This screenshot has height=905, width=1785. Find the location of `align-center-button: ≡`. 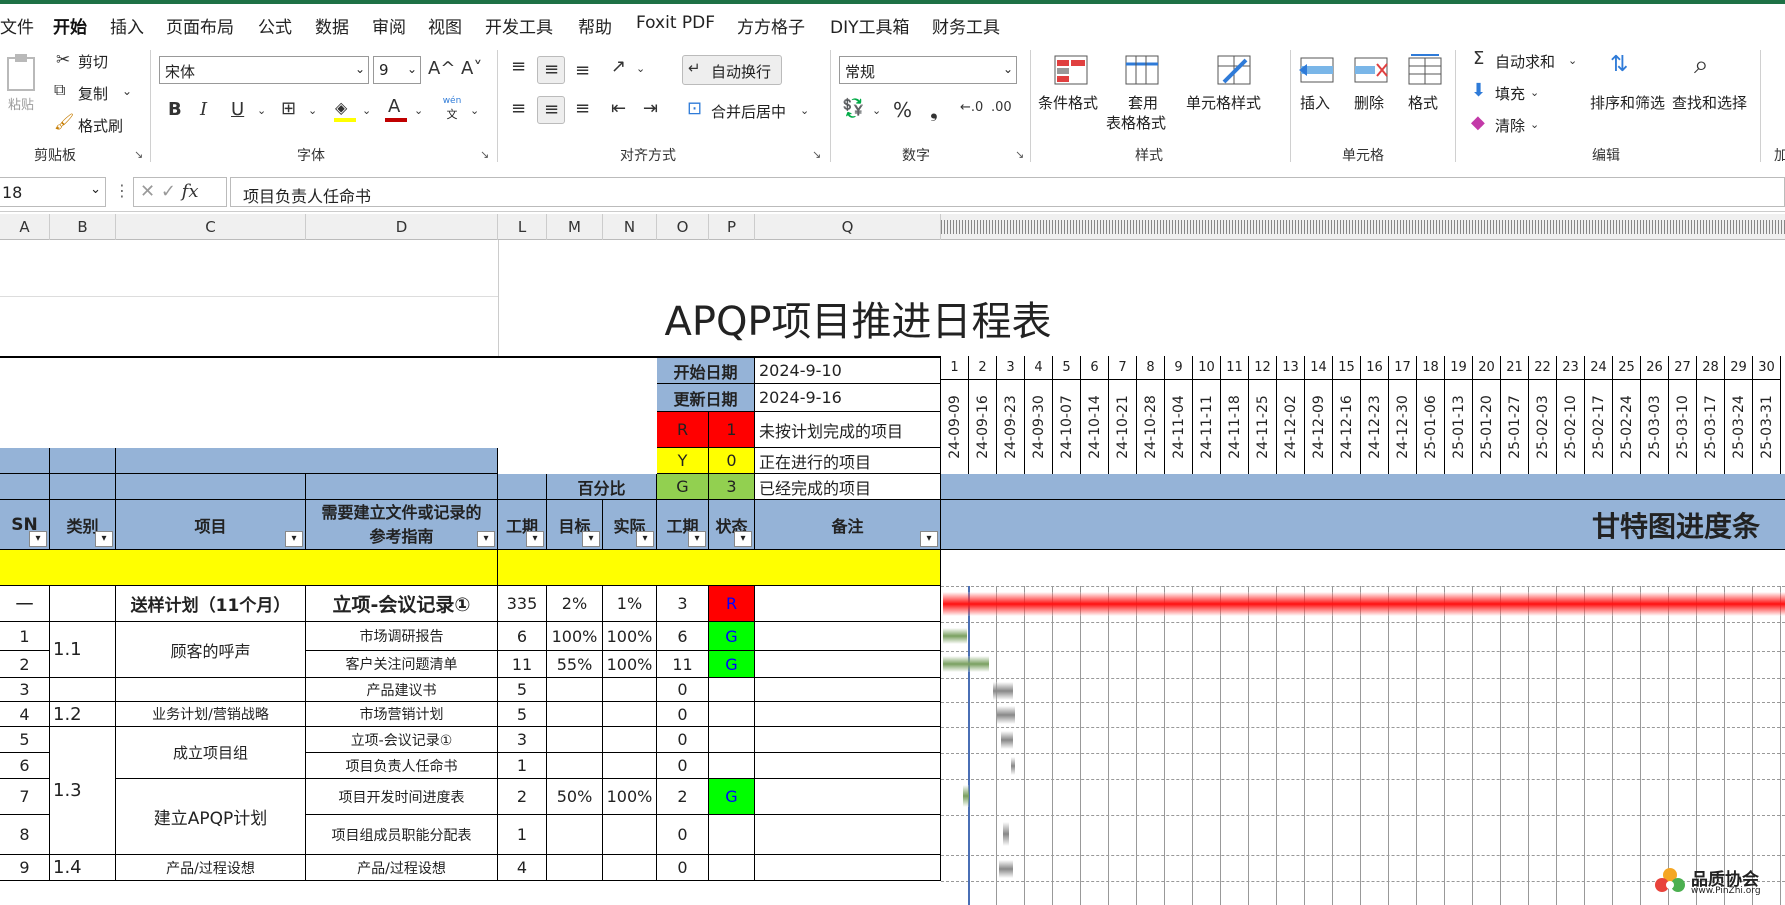

align-center-button: ≡ is located at coordinates (551, 110).